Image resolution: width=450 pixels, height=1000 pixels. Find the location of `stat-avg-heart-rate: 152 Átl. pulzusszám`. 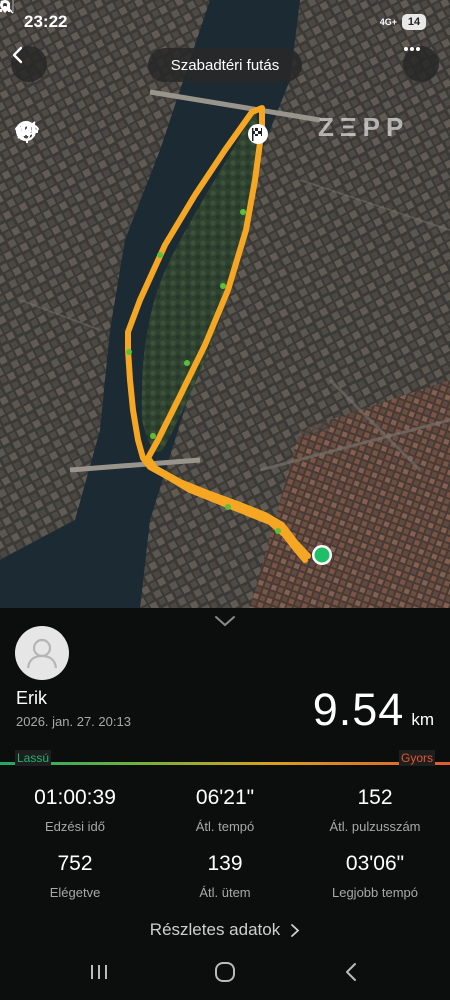

stat-avg-heart-rate: 152 Átl. pulzusszám is located at coordinates (375, 810).